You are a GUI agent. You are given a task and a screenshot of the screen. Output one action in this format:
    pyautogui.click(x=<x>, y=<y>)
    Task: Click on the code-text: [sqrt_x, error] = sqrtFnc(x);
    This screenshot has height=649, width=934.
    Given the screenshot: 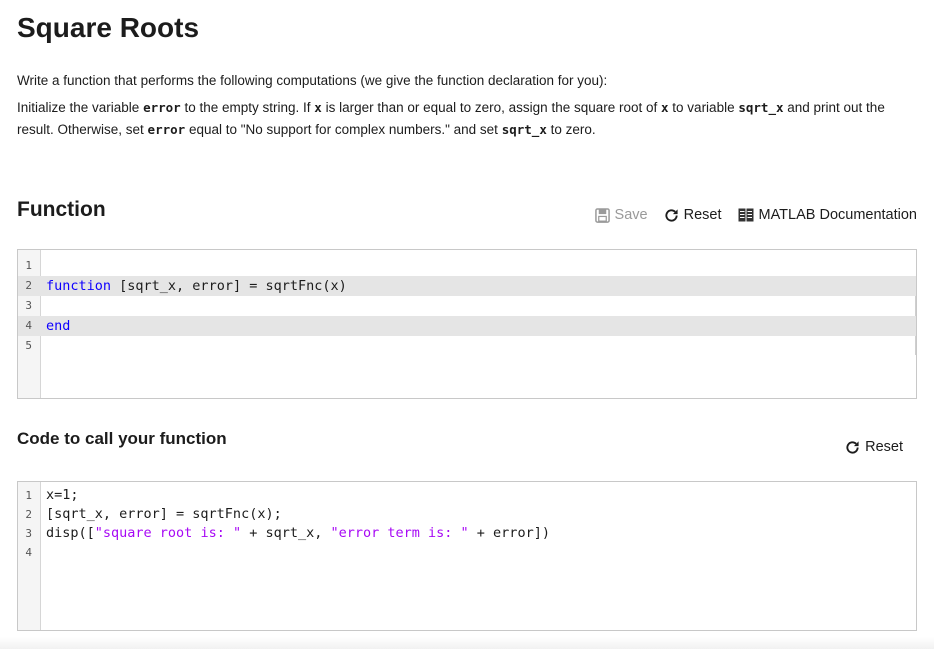 What is the action you would take?
    pyautogui.click(x=164, y=514)
    